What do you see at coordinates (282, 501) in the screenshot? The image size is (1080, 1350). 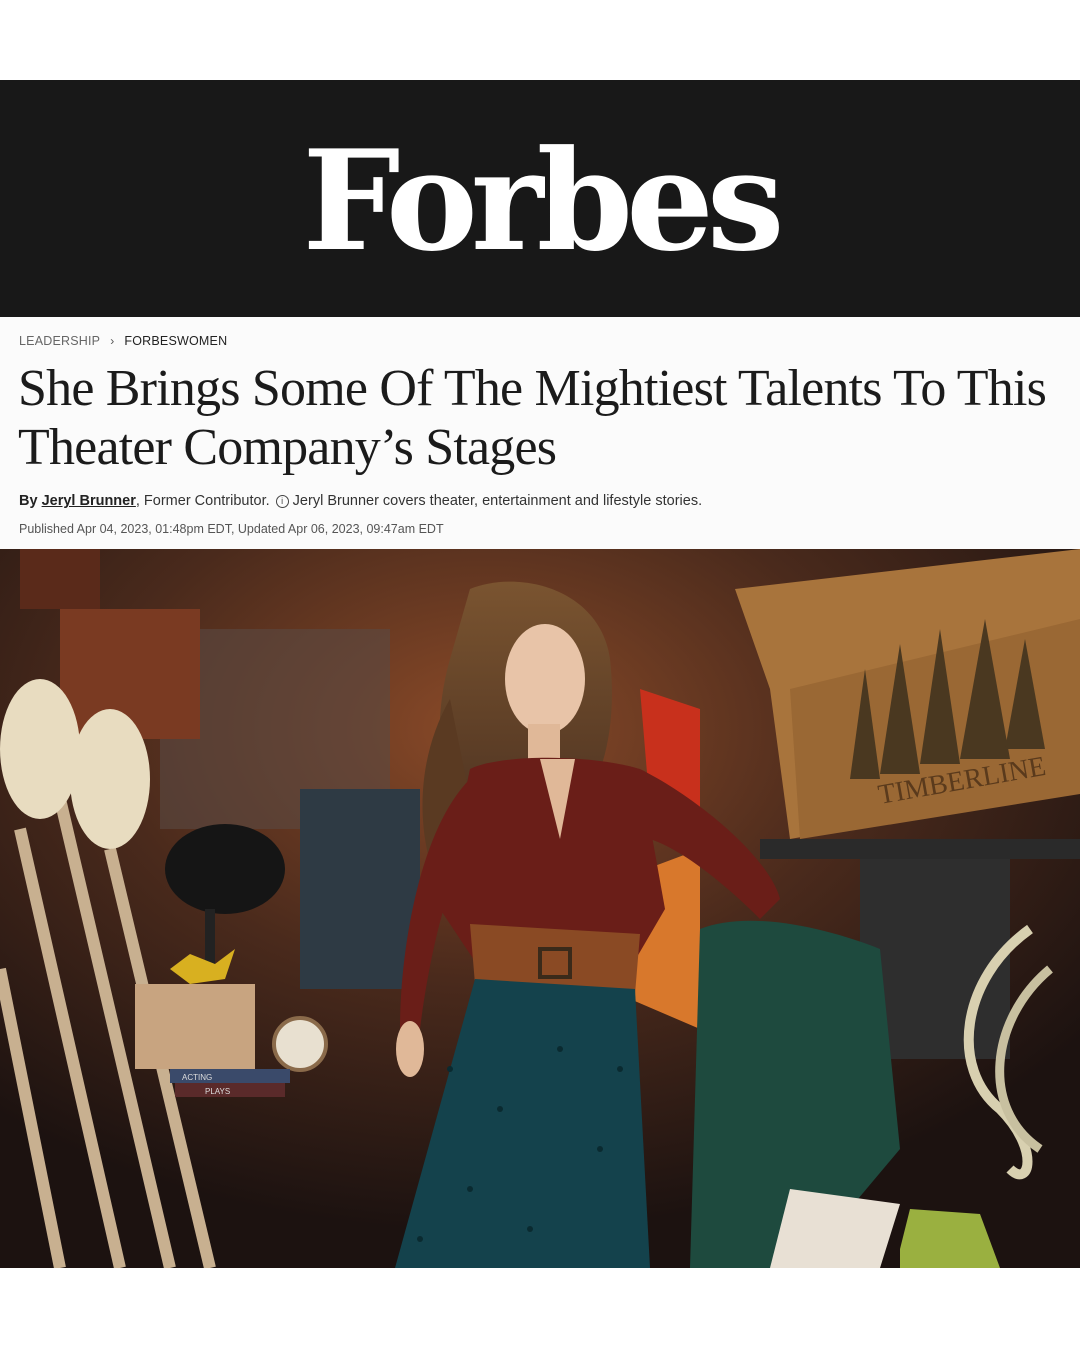 I see `info-icon: i` at bounding box center [282, 501].